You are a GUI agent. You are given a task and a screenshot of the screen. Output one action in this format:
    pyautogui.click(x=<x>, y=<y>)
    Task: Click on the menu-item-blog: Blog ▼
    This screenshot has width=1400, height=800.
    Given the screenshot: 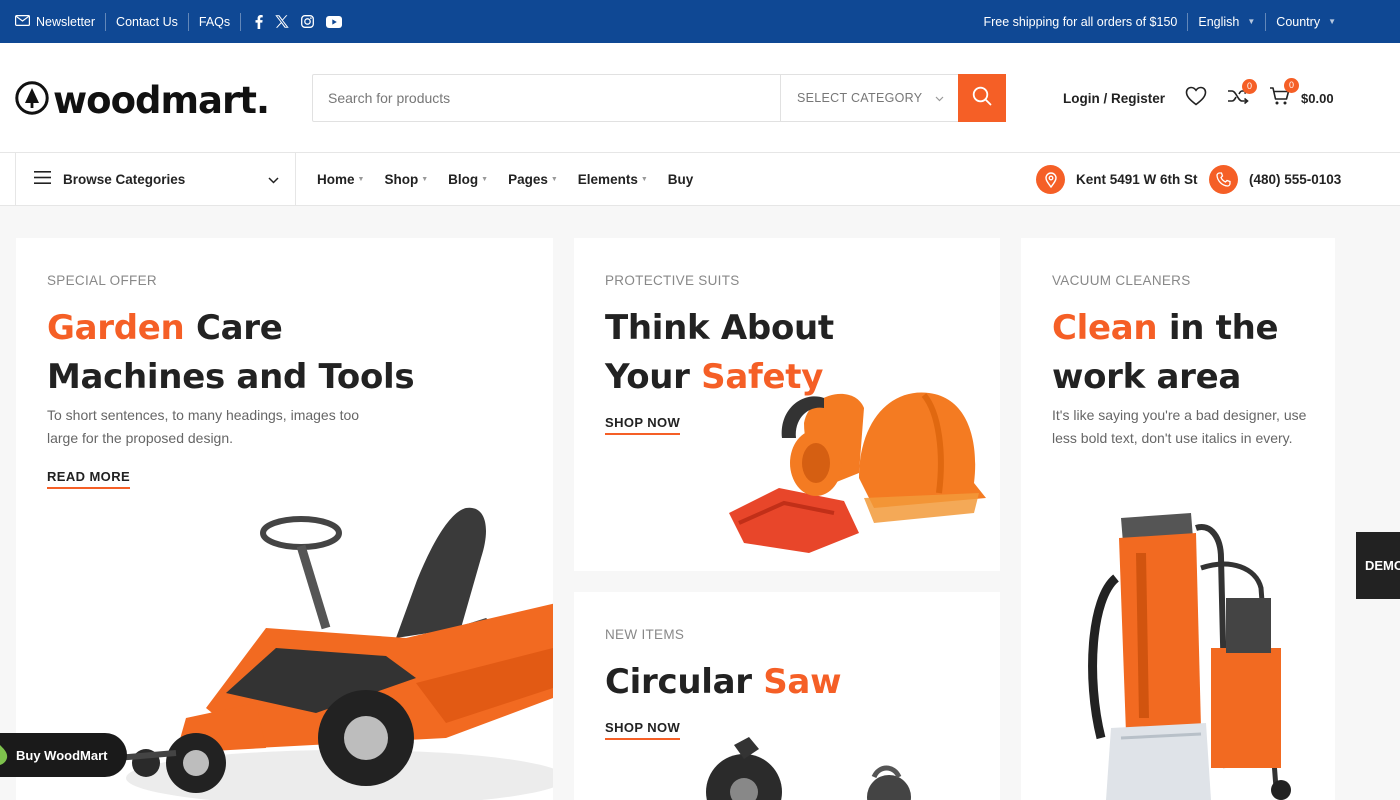 What is the action you would take?
    pyautogui.click(x=468, y=179)
    